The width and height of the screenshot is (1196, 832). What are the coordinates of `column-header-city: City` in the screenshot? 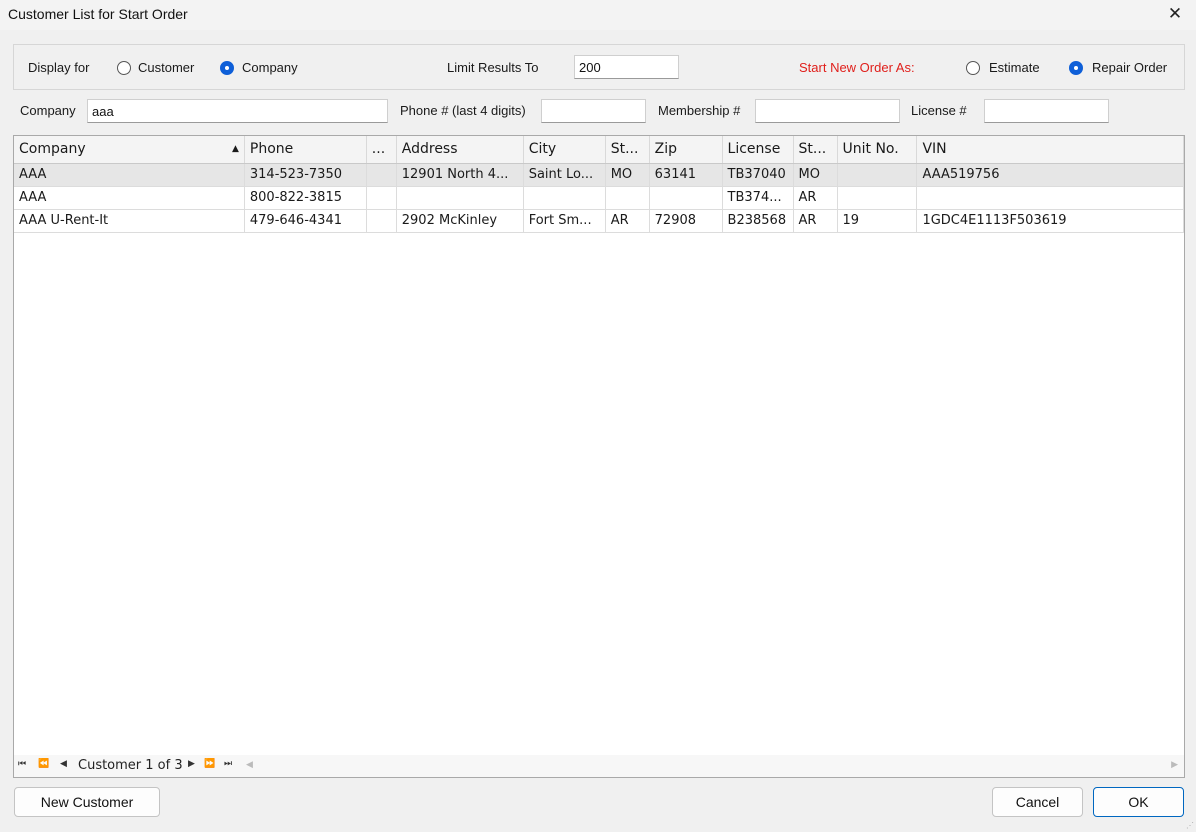 It's located at (564, 150).